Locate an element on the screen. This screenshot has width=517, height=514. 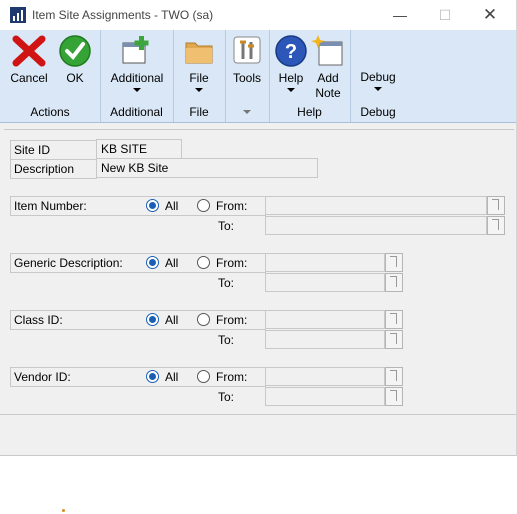
window-title: Item Site Assignments - TWO (sa) is located at coordinates (123, 15).